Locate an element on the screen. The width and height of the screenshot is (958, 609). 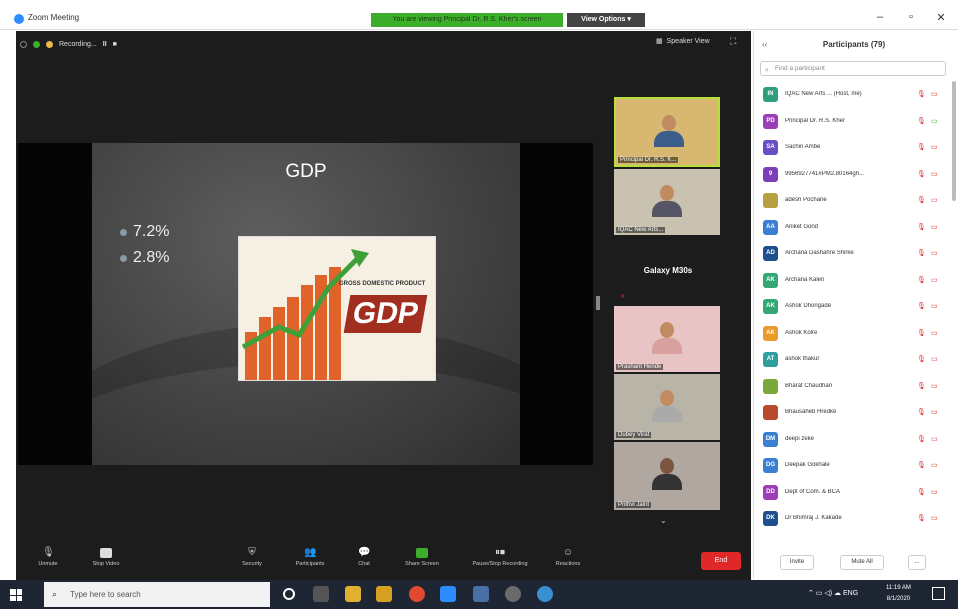
taskbar-search-input: ⌕ Type here to search is located at coordinates (157, 594).